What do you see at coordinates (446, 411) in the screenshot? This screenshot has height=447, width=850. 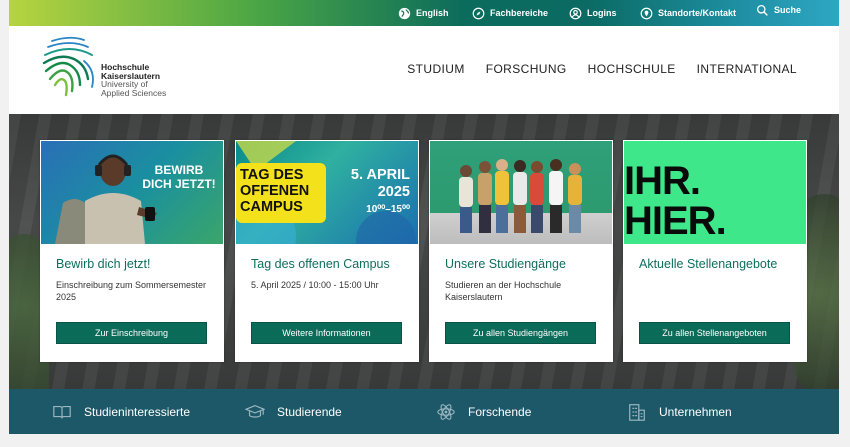 I see `atom-icon` at bounding box center [446, 411].